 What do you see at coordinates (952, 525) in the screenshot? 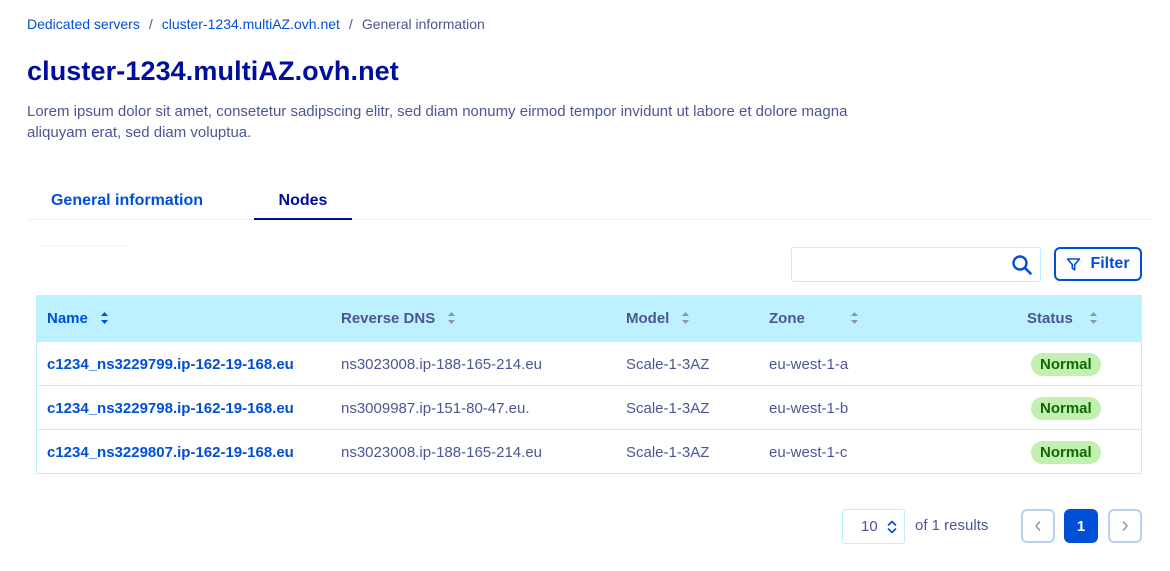
I see `results-count: of 1 results` at bounding box center [952, 525].